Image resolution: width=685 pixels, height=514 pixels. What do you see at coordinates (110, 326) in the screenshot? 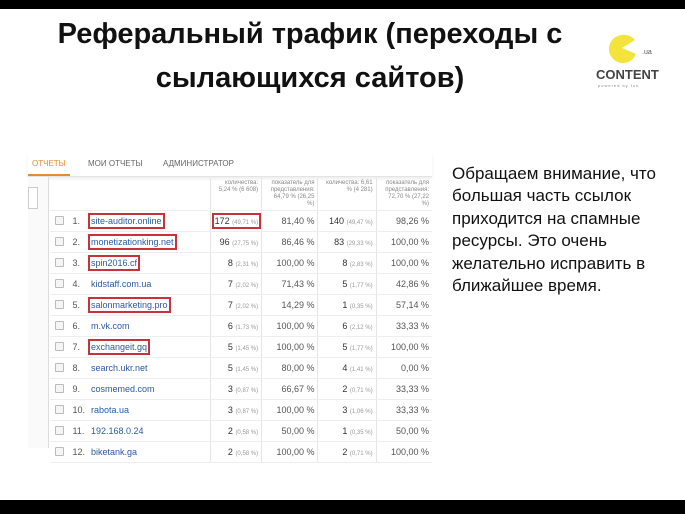
I see `domain-link: m.vk.com` at bounding box center [110, 326].